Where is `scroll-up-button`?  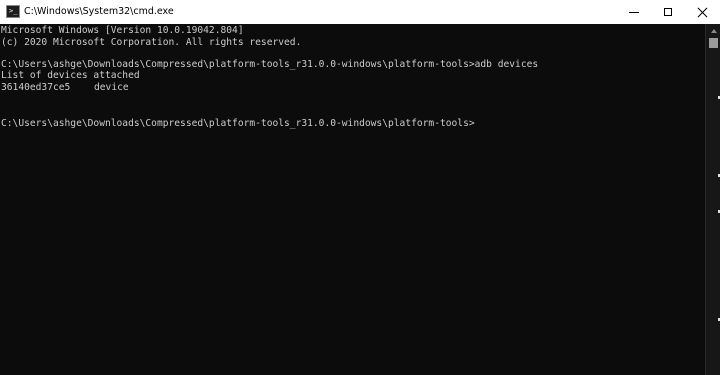 scroll-up-button is located at coordinates (713, 31).